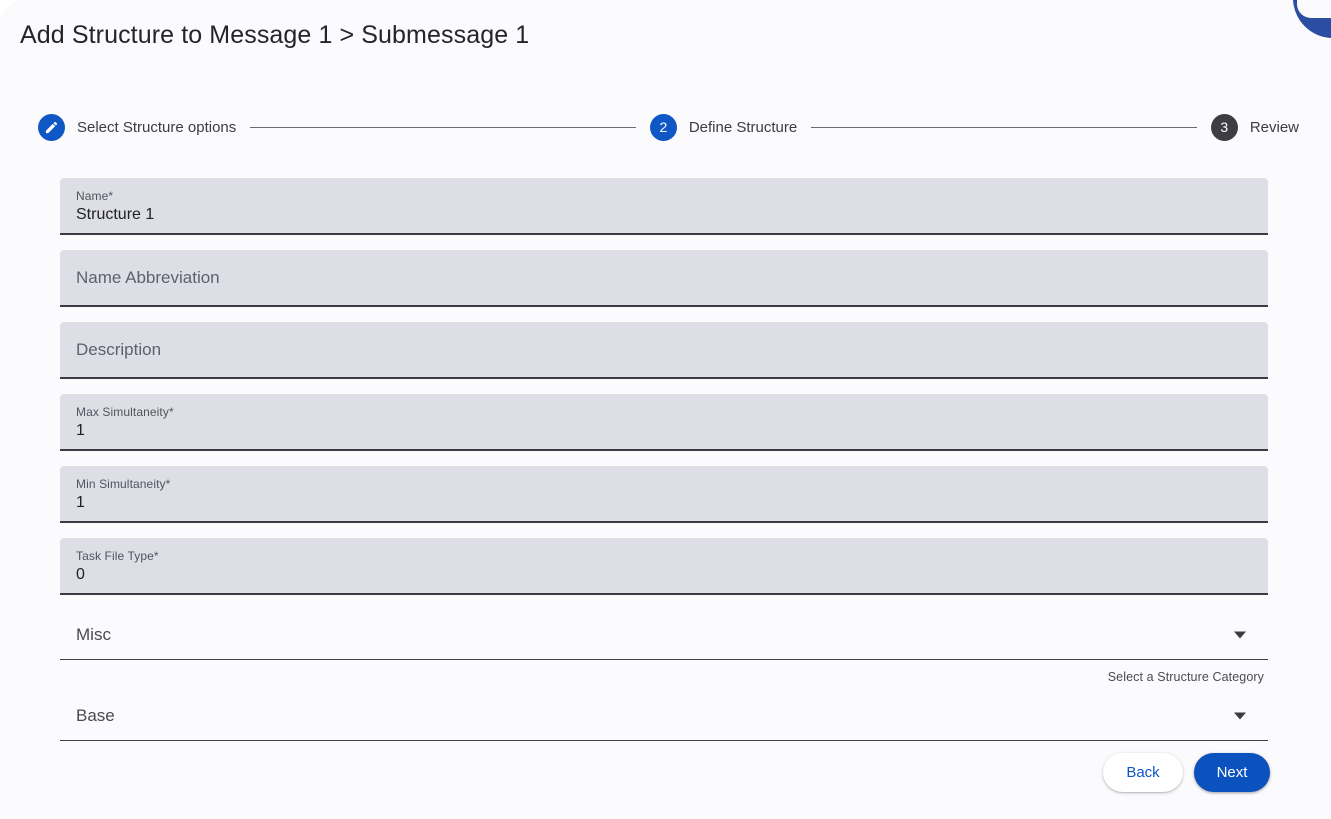 The height and width of the screenshot is (819, 1331). What do you see at coordinates (664, 422) in the screenshot?
I see `field-max-simultaneity: Max Simultaneity* 1` at bounding box center [664, 422].